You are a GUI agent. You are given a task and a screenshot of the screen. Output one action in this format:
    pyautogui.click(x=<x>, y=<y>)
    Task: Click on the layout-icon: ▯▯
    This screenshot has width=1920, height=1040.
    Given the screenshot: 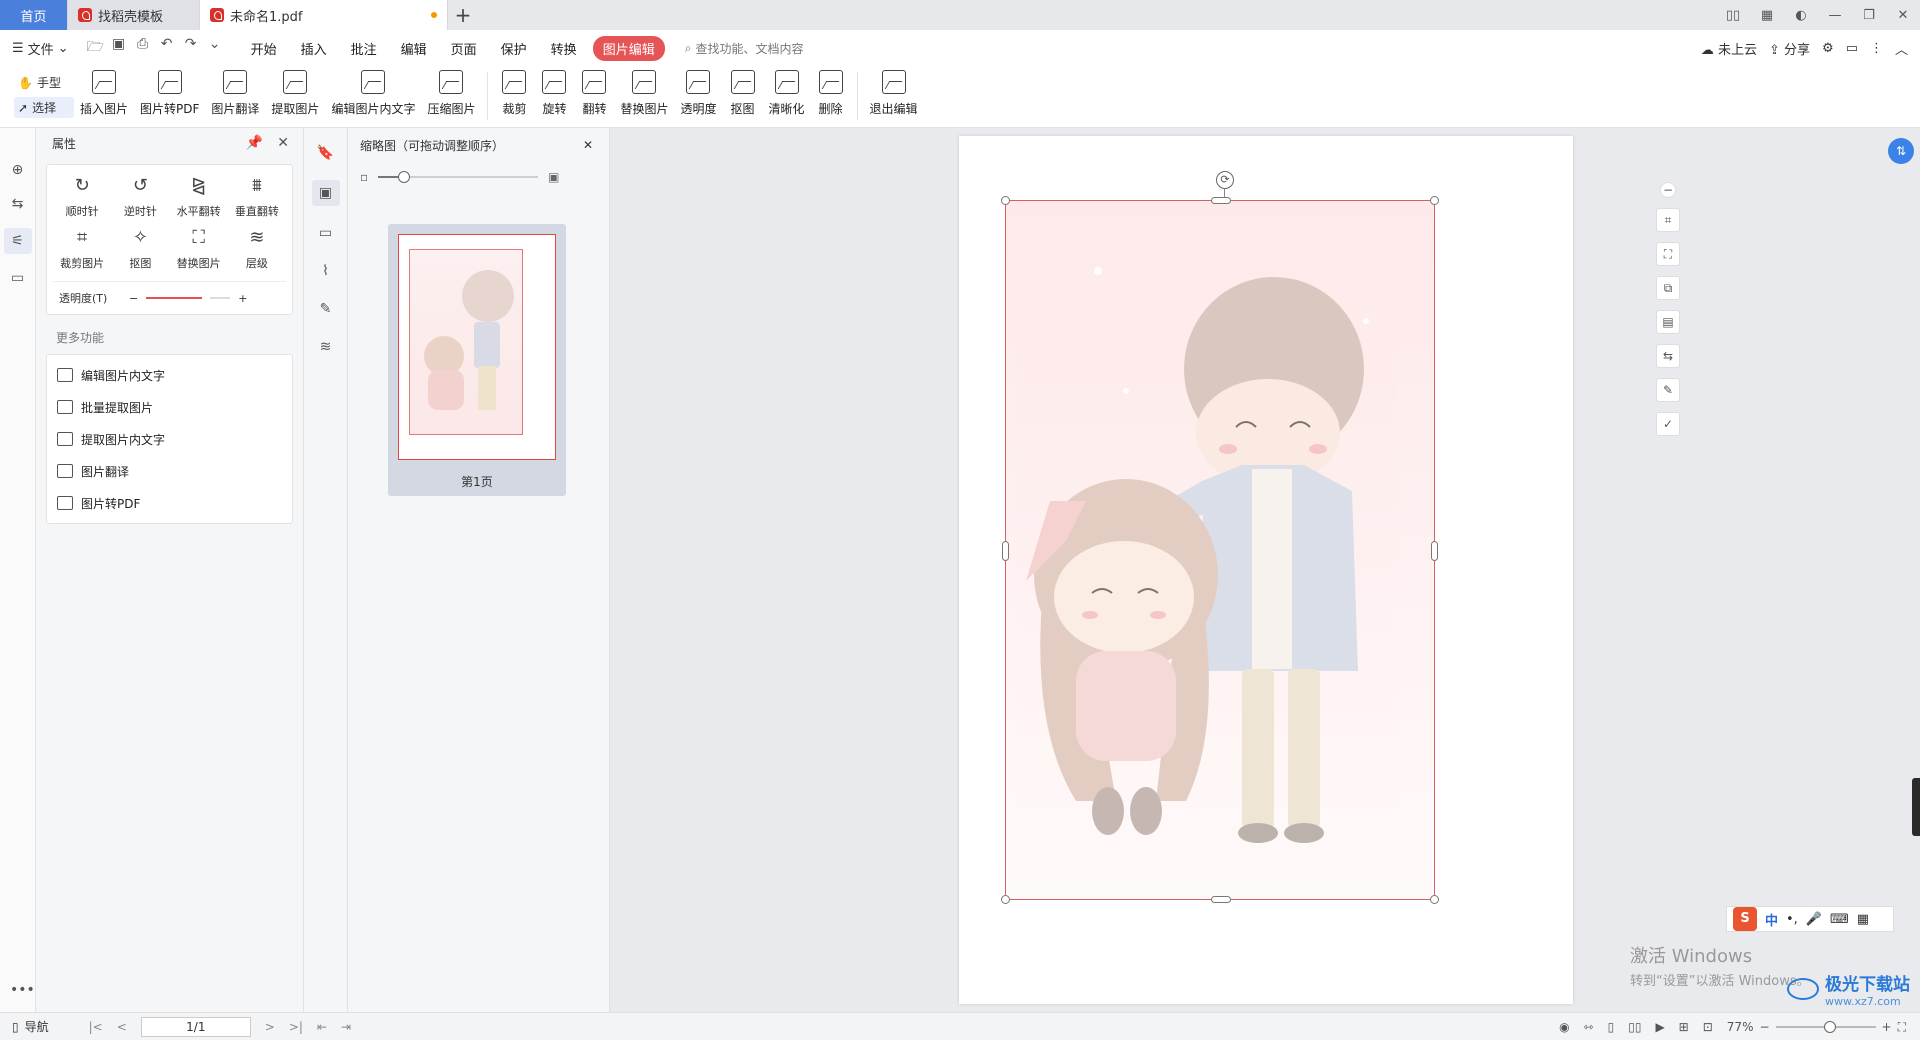 What is the action you would take?
    pyautogui.click(x=1733, y=15)
    